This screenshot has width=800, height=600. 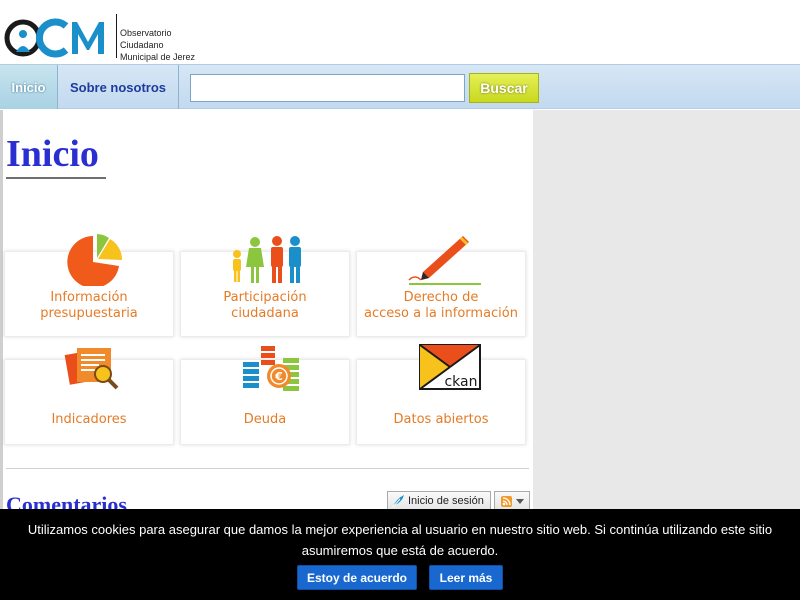 What do you see at coordinates (89, 419) in the screenshot?
I see `tile-label: Indicadores` at bounding box center [89, 419].